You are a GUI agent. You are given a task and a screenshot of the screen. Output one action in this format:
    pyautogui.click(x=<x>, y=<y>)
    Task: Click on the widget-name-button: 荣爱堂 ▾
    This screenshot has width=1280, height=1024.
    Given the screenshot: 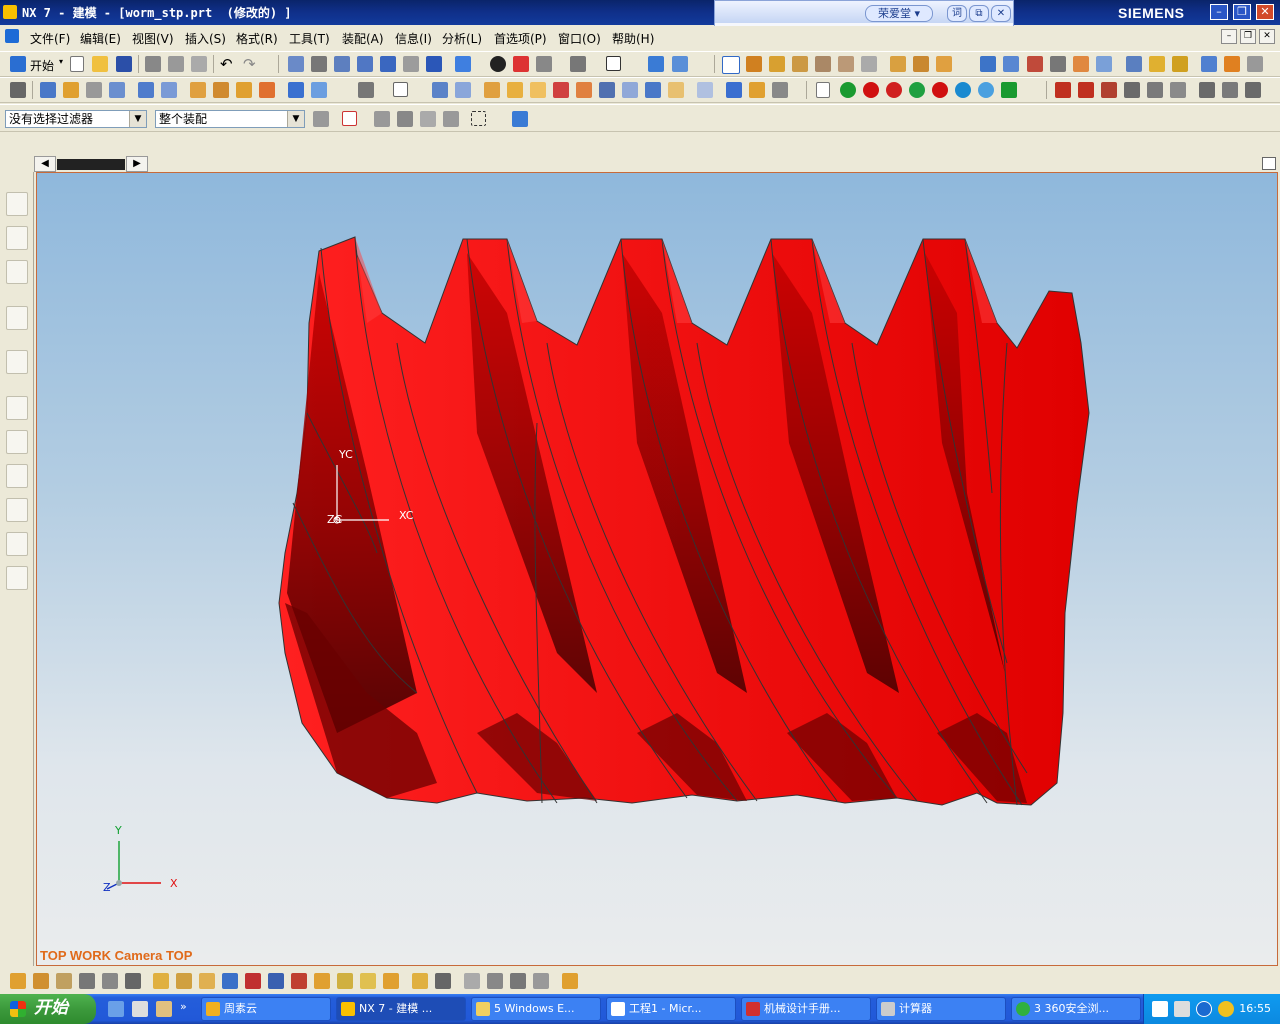 What is the action you would take?
    pyautogui.click(x=899, y=13)
    